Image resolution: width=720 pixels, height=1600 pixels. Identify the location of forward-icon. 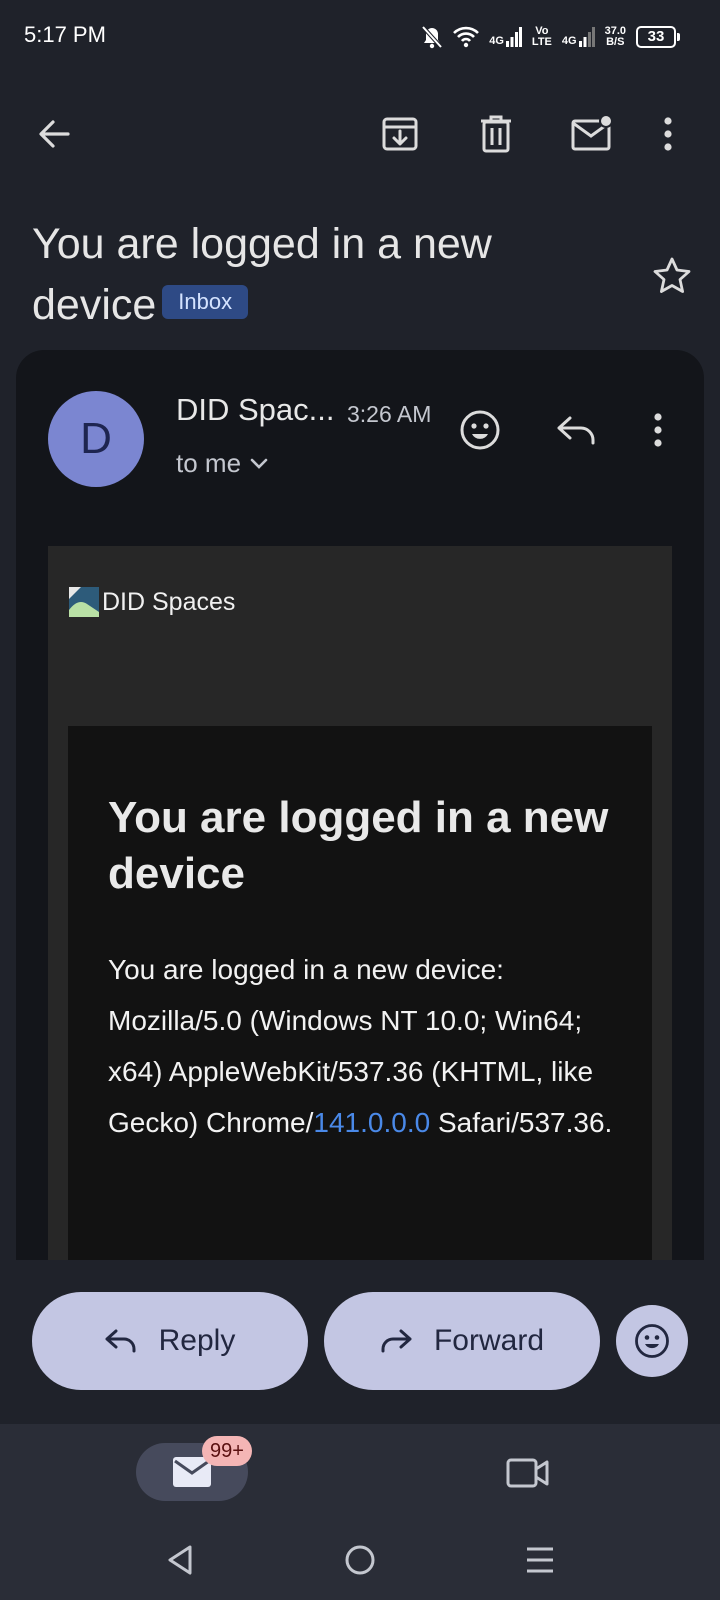
(396, 1341).